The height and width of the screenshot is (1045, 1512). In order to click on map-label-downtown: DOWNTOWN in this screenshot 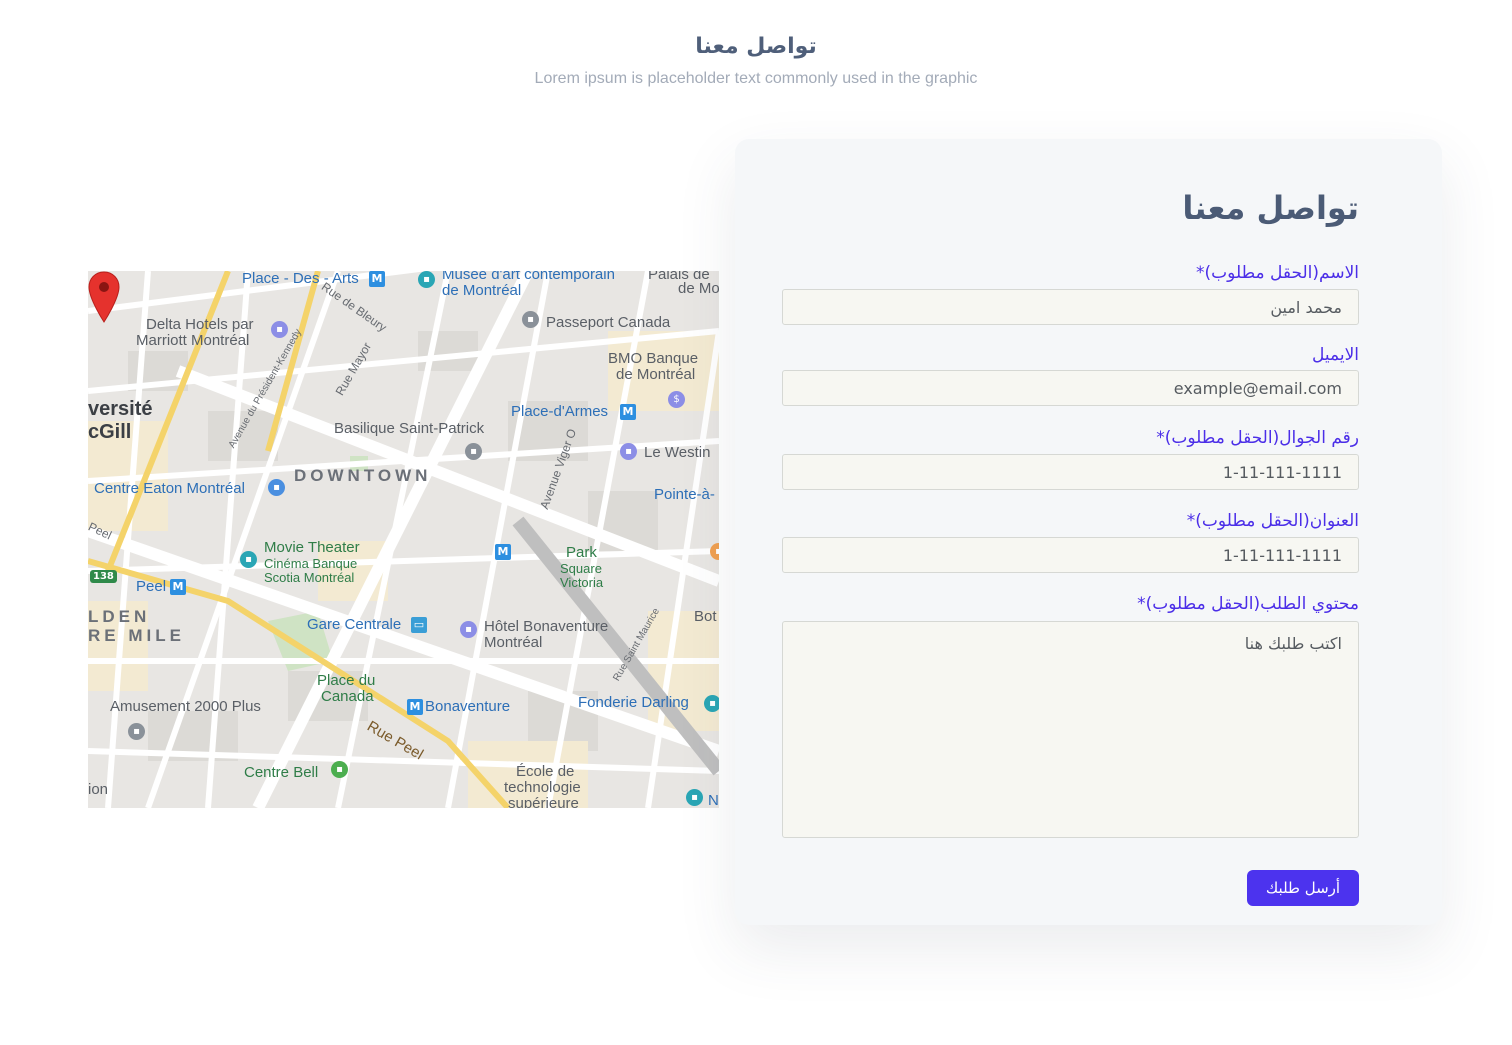, I will do `click(363, 475)`.